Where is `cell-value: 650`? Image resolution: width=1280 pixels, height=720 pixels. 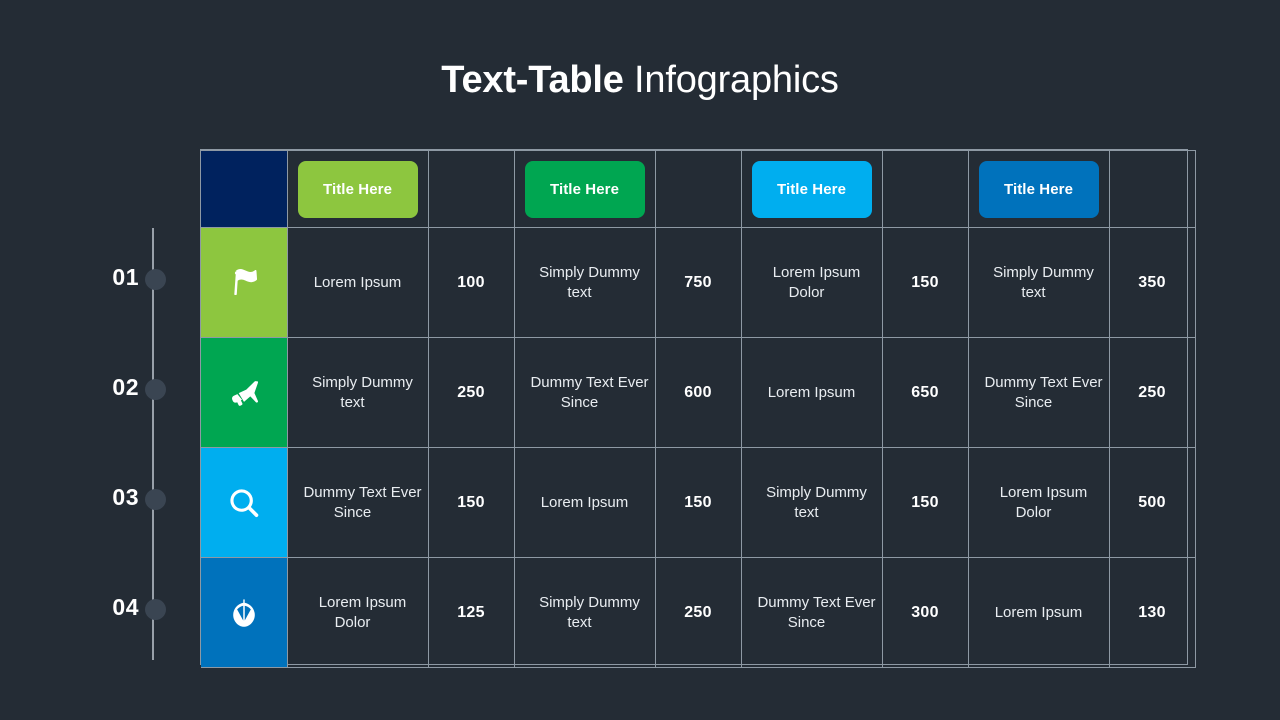 cell-value: 650 is located at coordinates (925, 392).